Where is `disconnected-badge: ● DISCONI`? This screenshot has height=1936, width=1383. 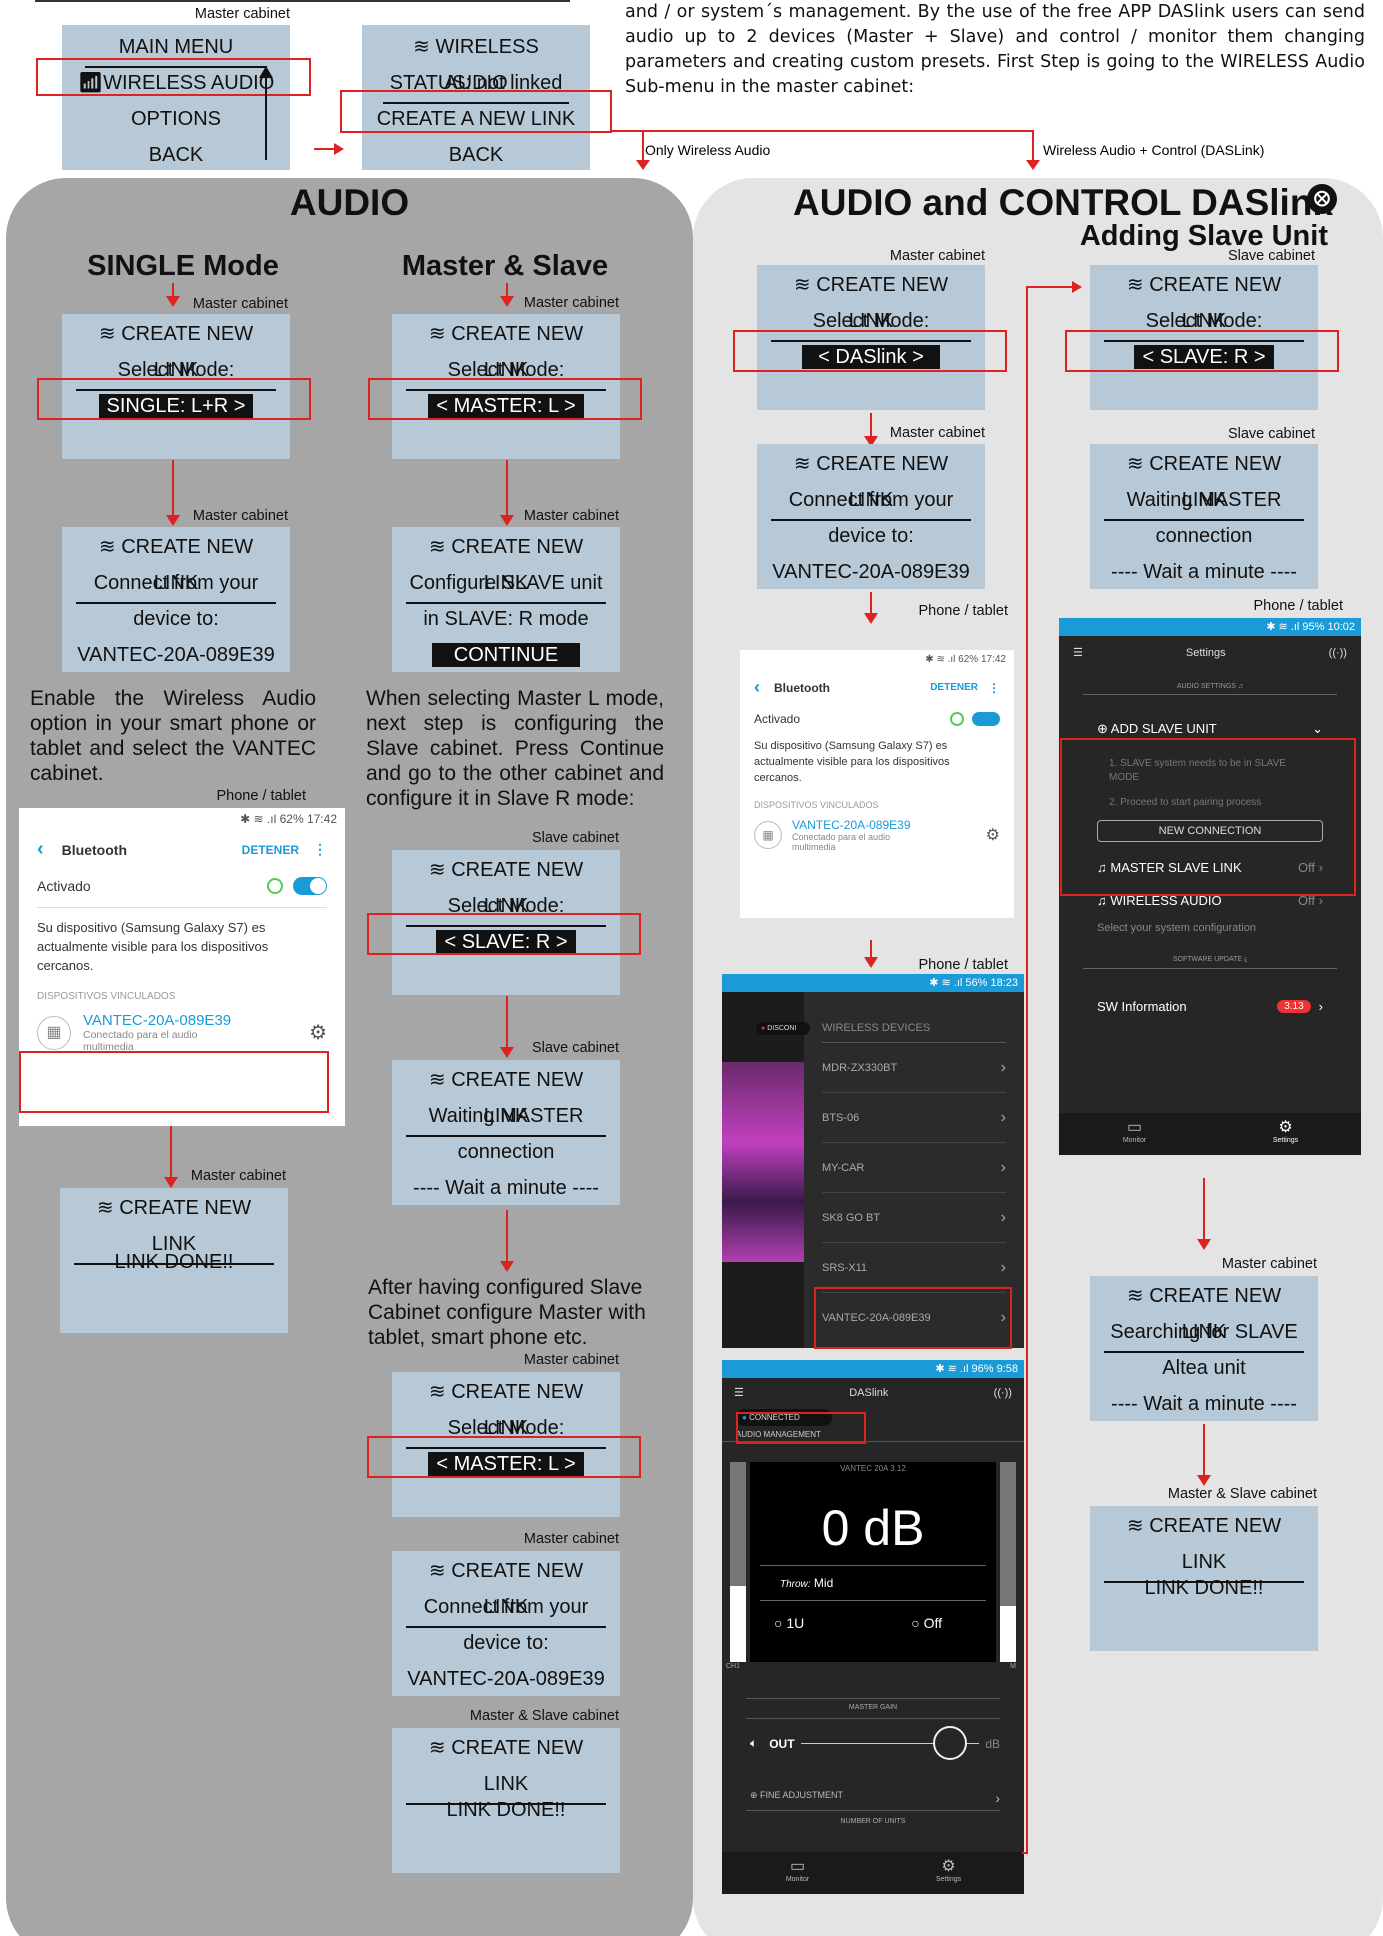 disconnected-badge: ● DISCONI is located at coordinates (783, 1028).